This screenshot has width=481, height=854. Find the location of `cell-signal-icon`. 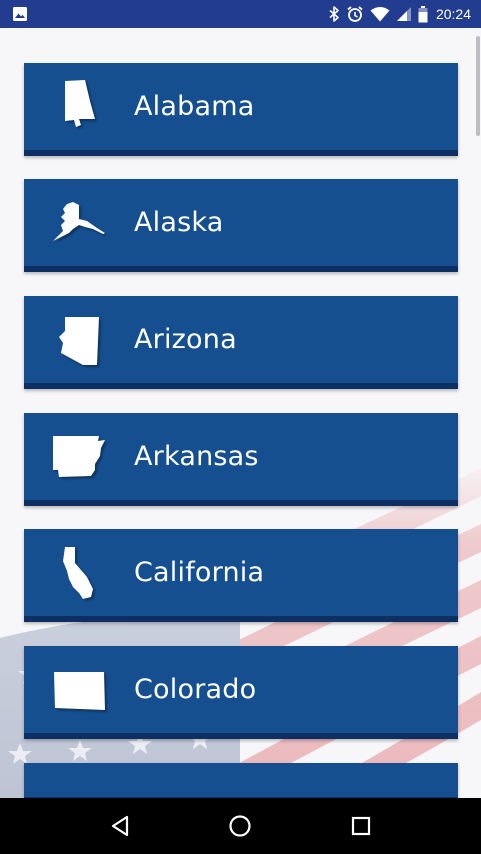

cell-signal-icon is located at coordinates (404, 14).